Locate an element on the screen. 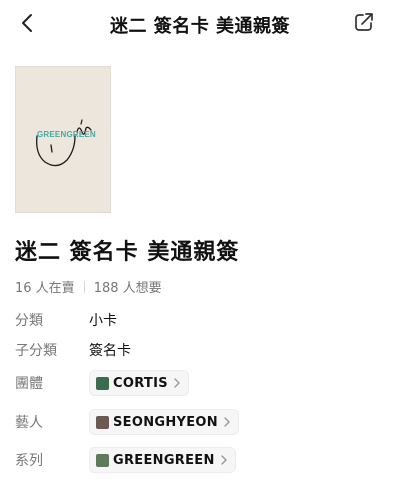  artist-chip-label: SEONGHYEON is located at coordinates (165, 422).